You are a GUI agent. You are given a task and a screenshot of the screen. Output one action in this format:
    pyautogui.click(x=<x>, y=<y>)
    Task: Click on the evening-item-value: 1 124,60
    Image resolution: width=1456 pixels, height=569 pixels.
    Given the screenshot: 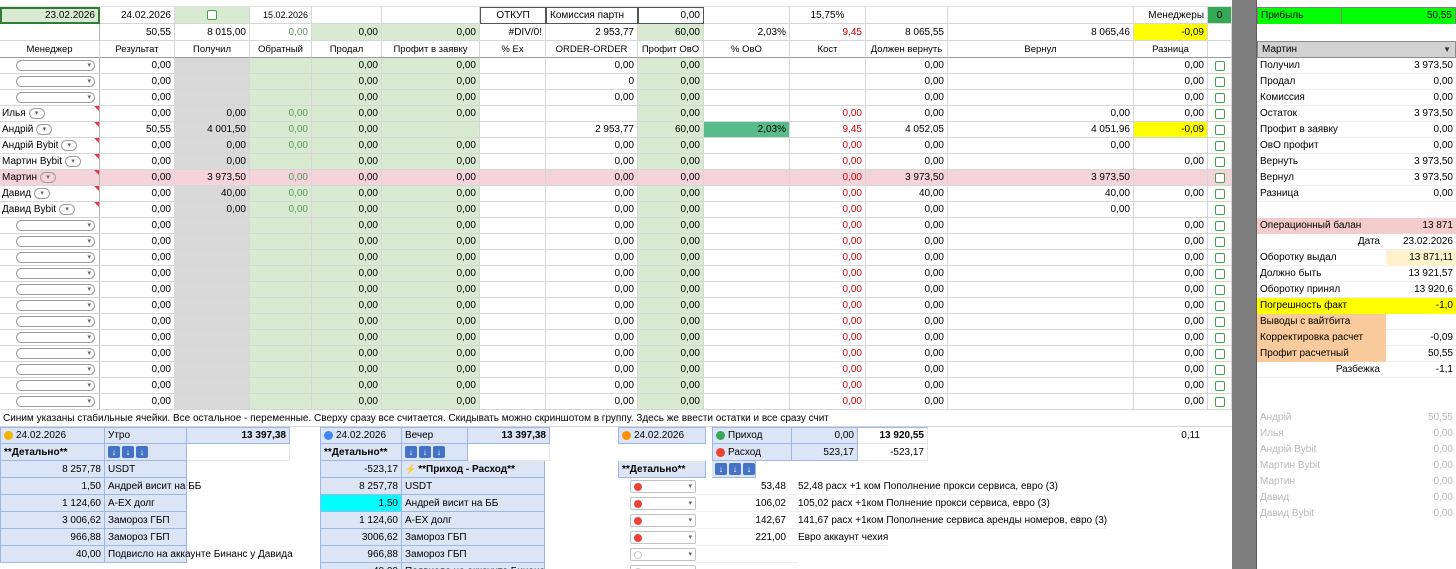 What is the action you would take?
    pyautogui.click(x=361, y=520)
    